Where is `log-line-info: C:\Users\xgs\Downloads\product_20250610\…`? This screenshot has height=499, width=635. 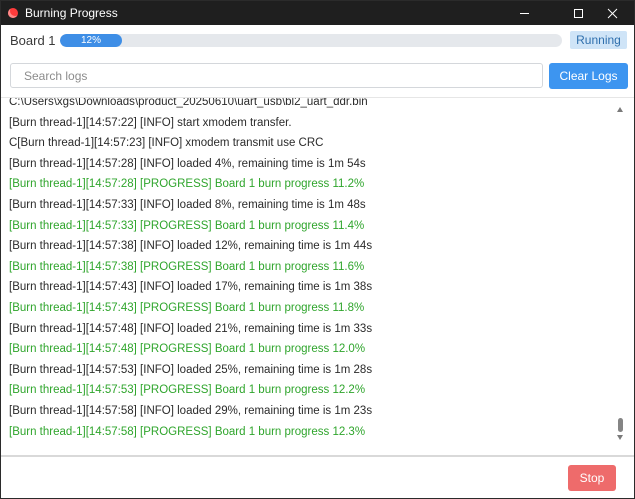
log-line-info: C:\Users\xgs\Downloads\product_20250610\… is located at coordinates (188, 103).